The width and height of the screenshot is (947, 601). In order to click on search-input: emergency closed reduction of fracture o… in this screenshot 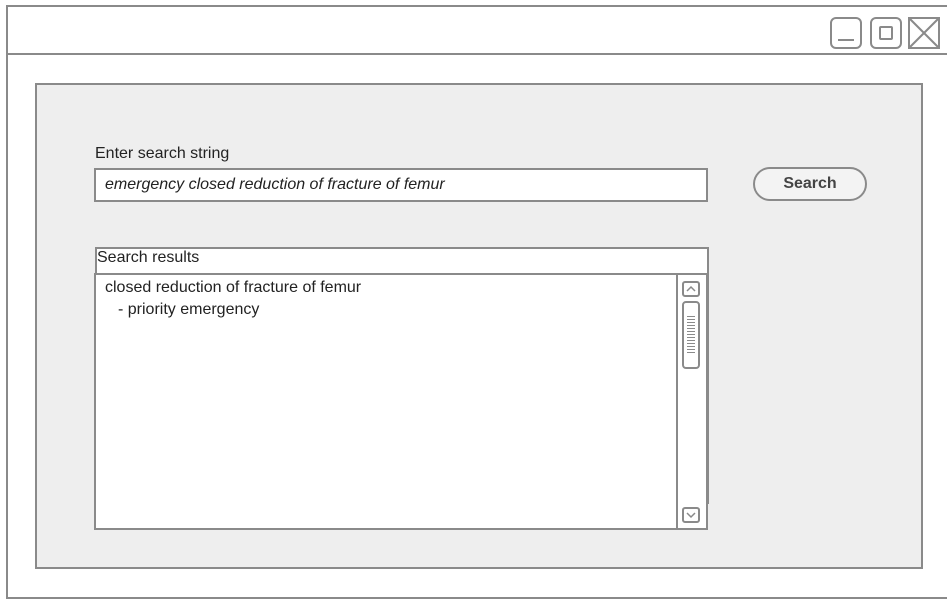, I will do `click(401, 185)`.